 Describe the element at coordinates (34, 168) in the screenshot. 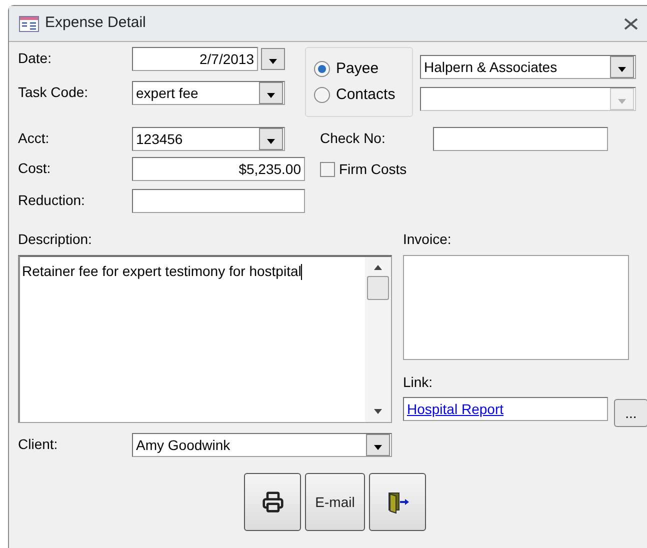

I see `field-label: Cost:` at that location.